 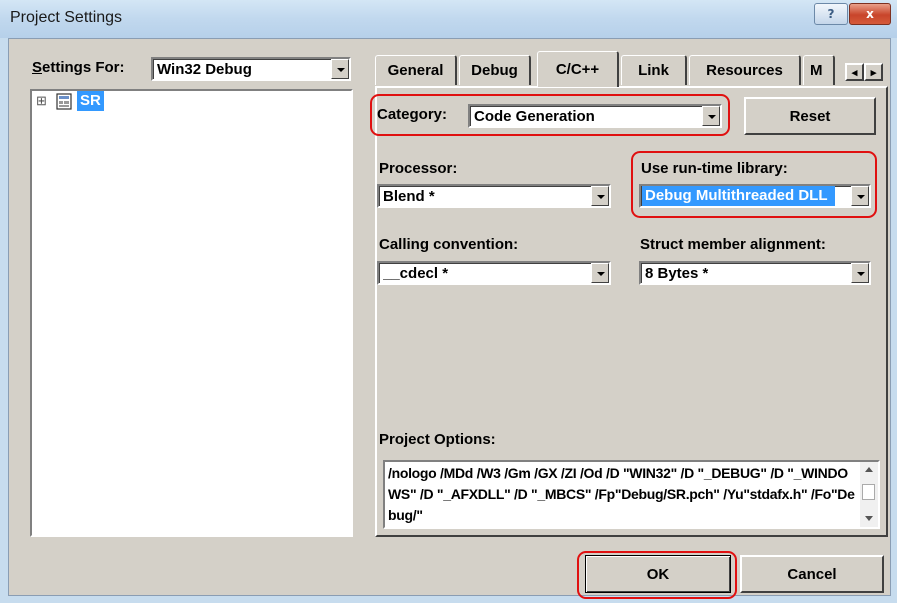 I want to click on project-icon, so click(x=64, y=101).